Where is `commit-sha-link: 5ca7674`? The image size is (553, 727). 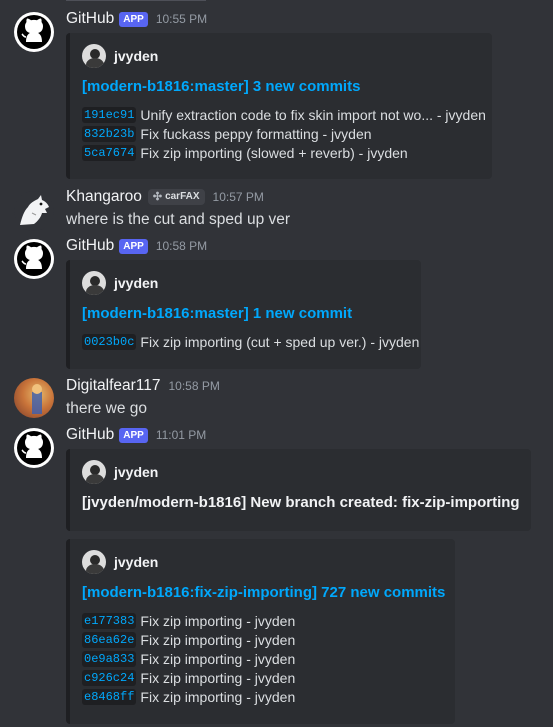 commit-sha-link: 5ca7674 is located at coordinates (109, 153).